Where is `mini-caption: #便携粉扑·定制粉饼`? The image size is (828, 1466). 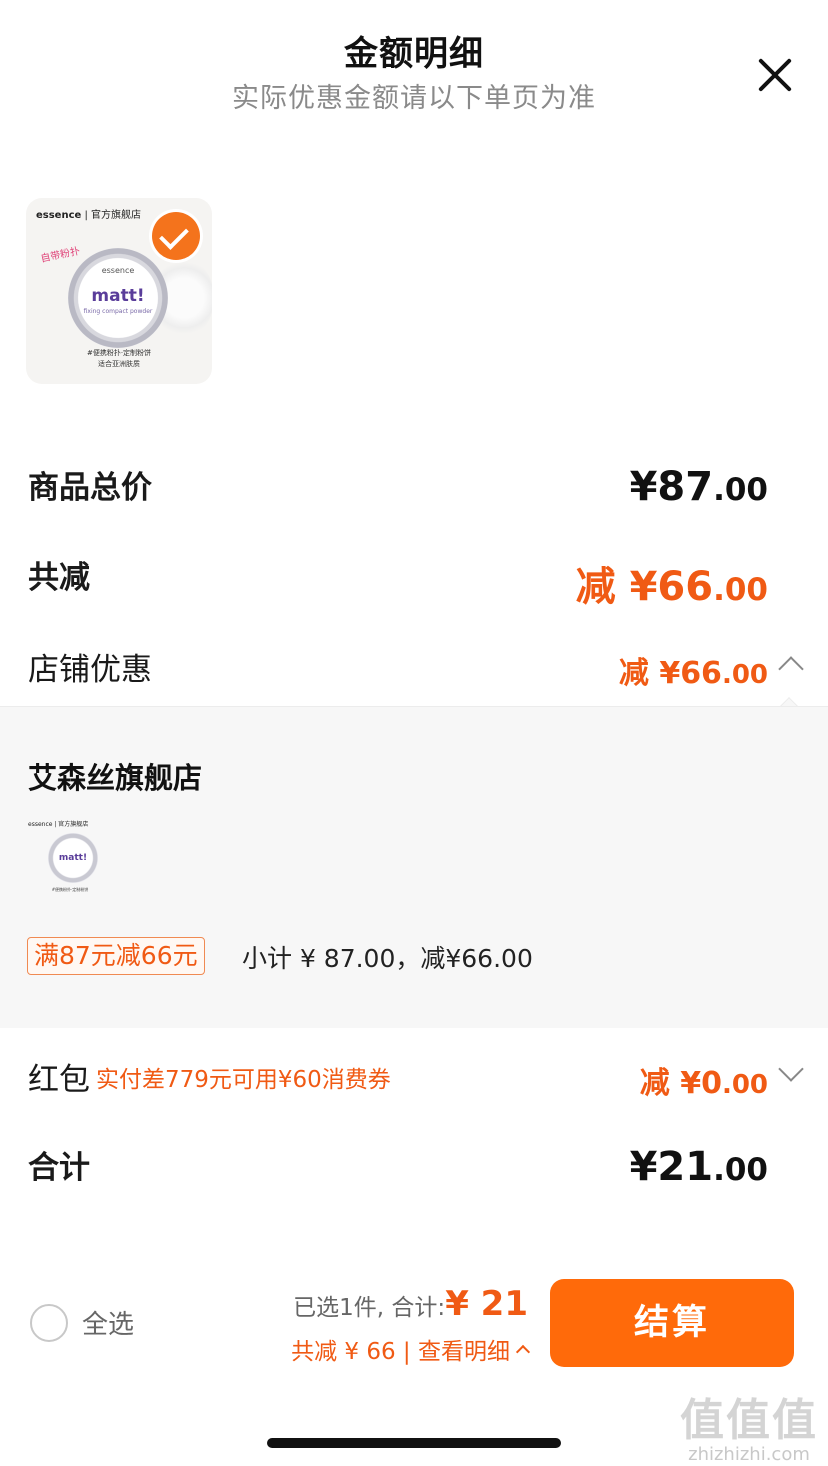
mini-caption: #便携粉扑·定制粉饼 is located at coordinates (70, 889).